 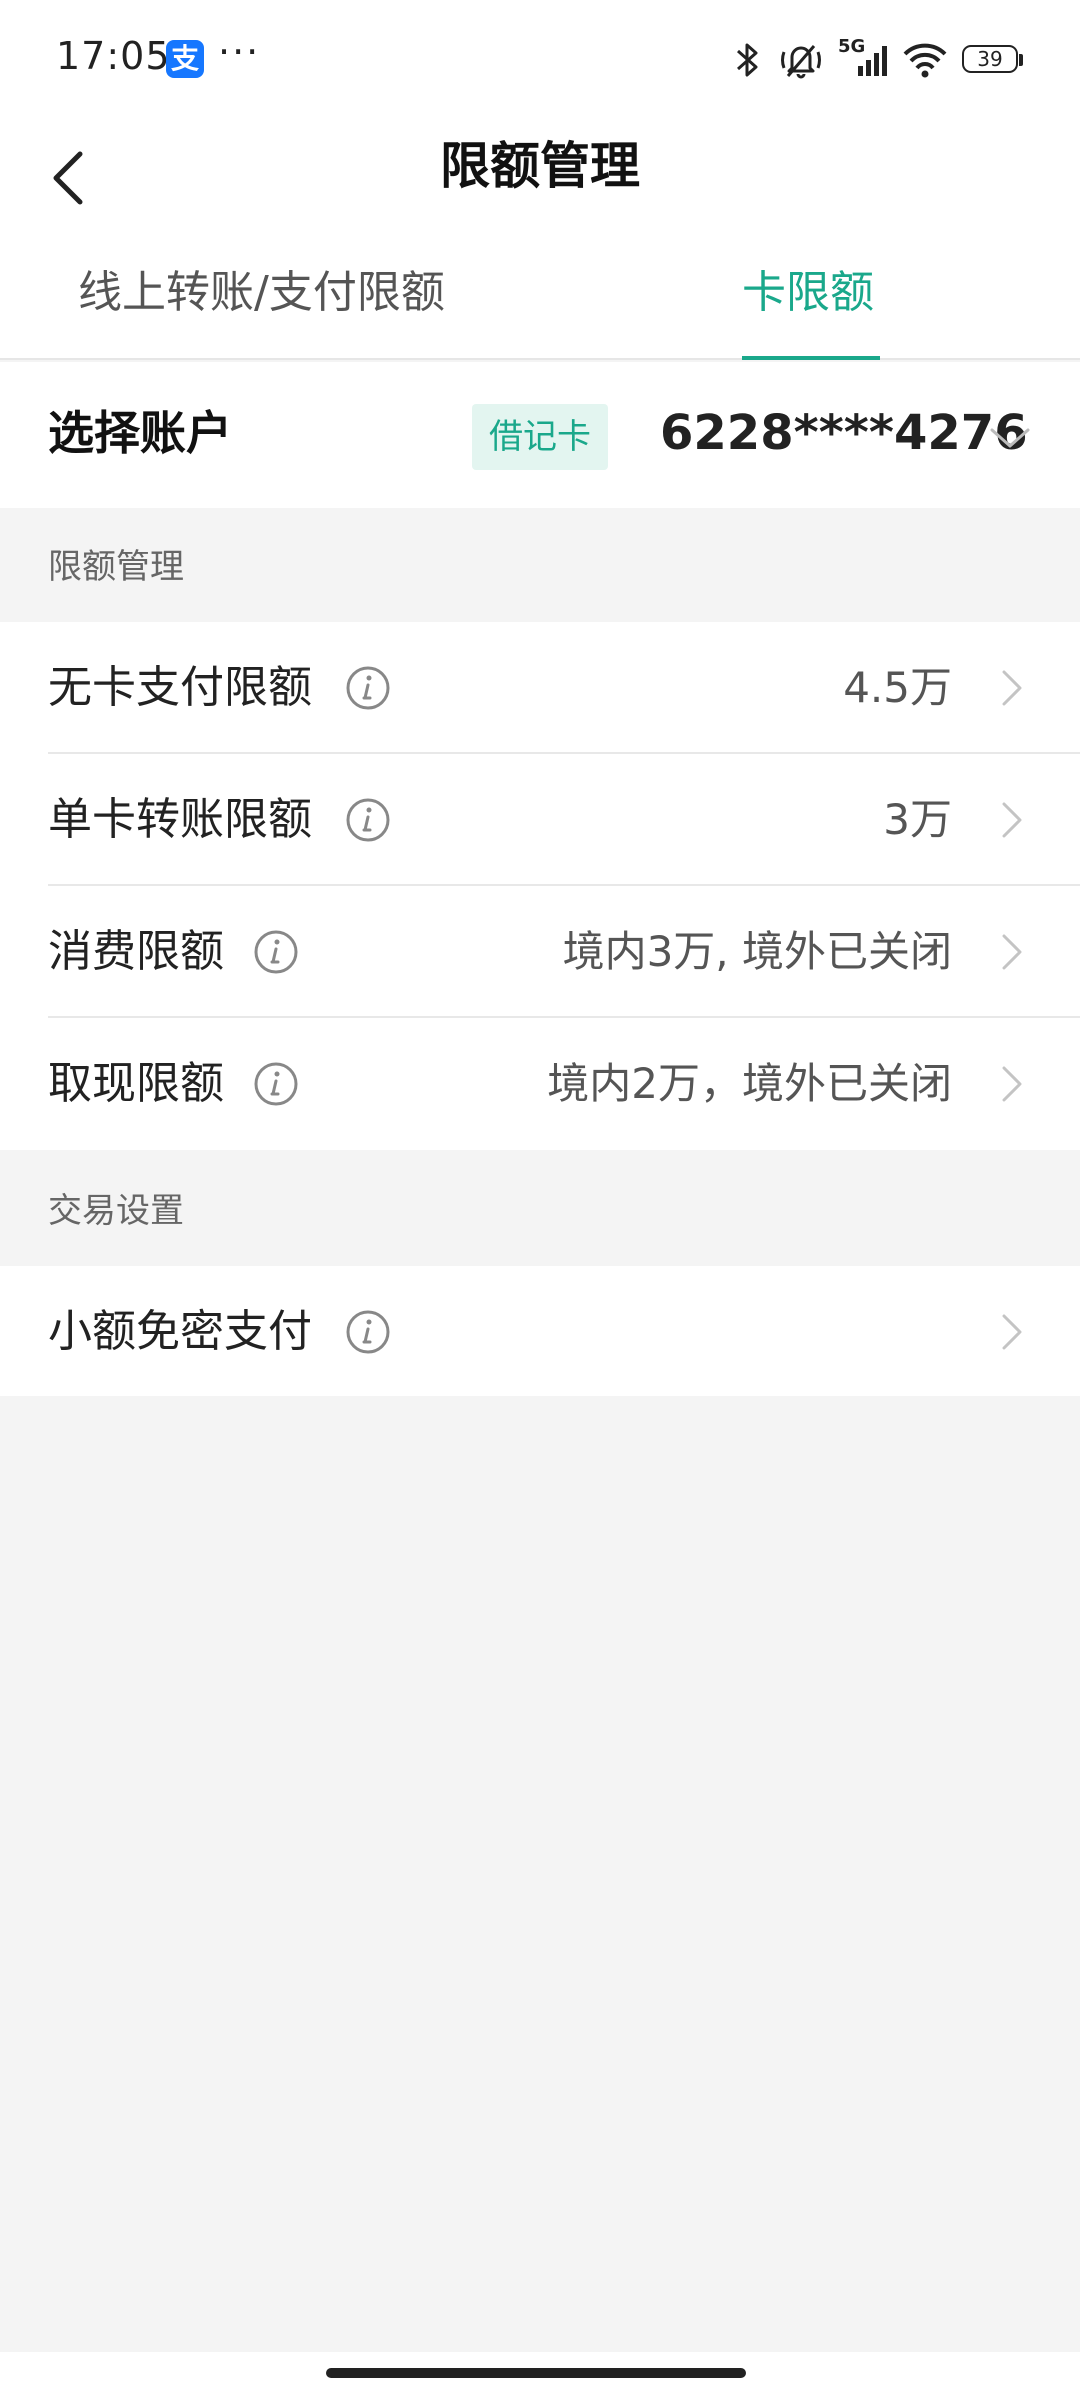 What do you see at coordinates (747, 60) in the screenshot?
I see `bluetooth-icon` at bounding box center [747, 60].